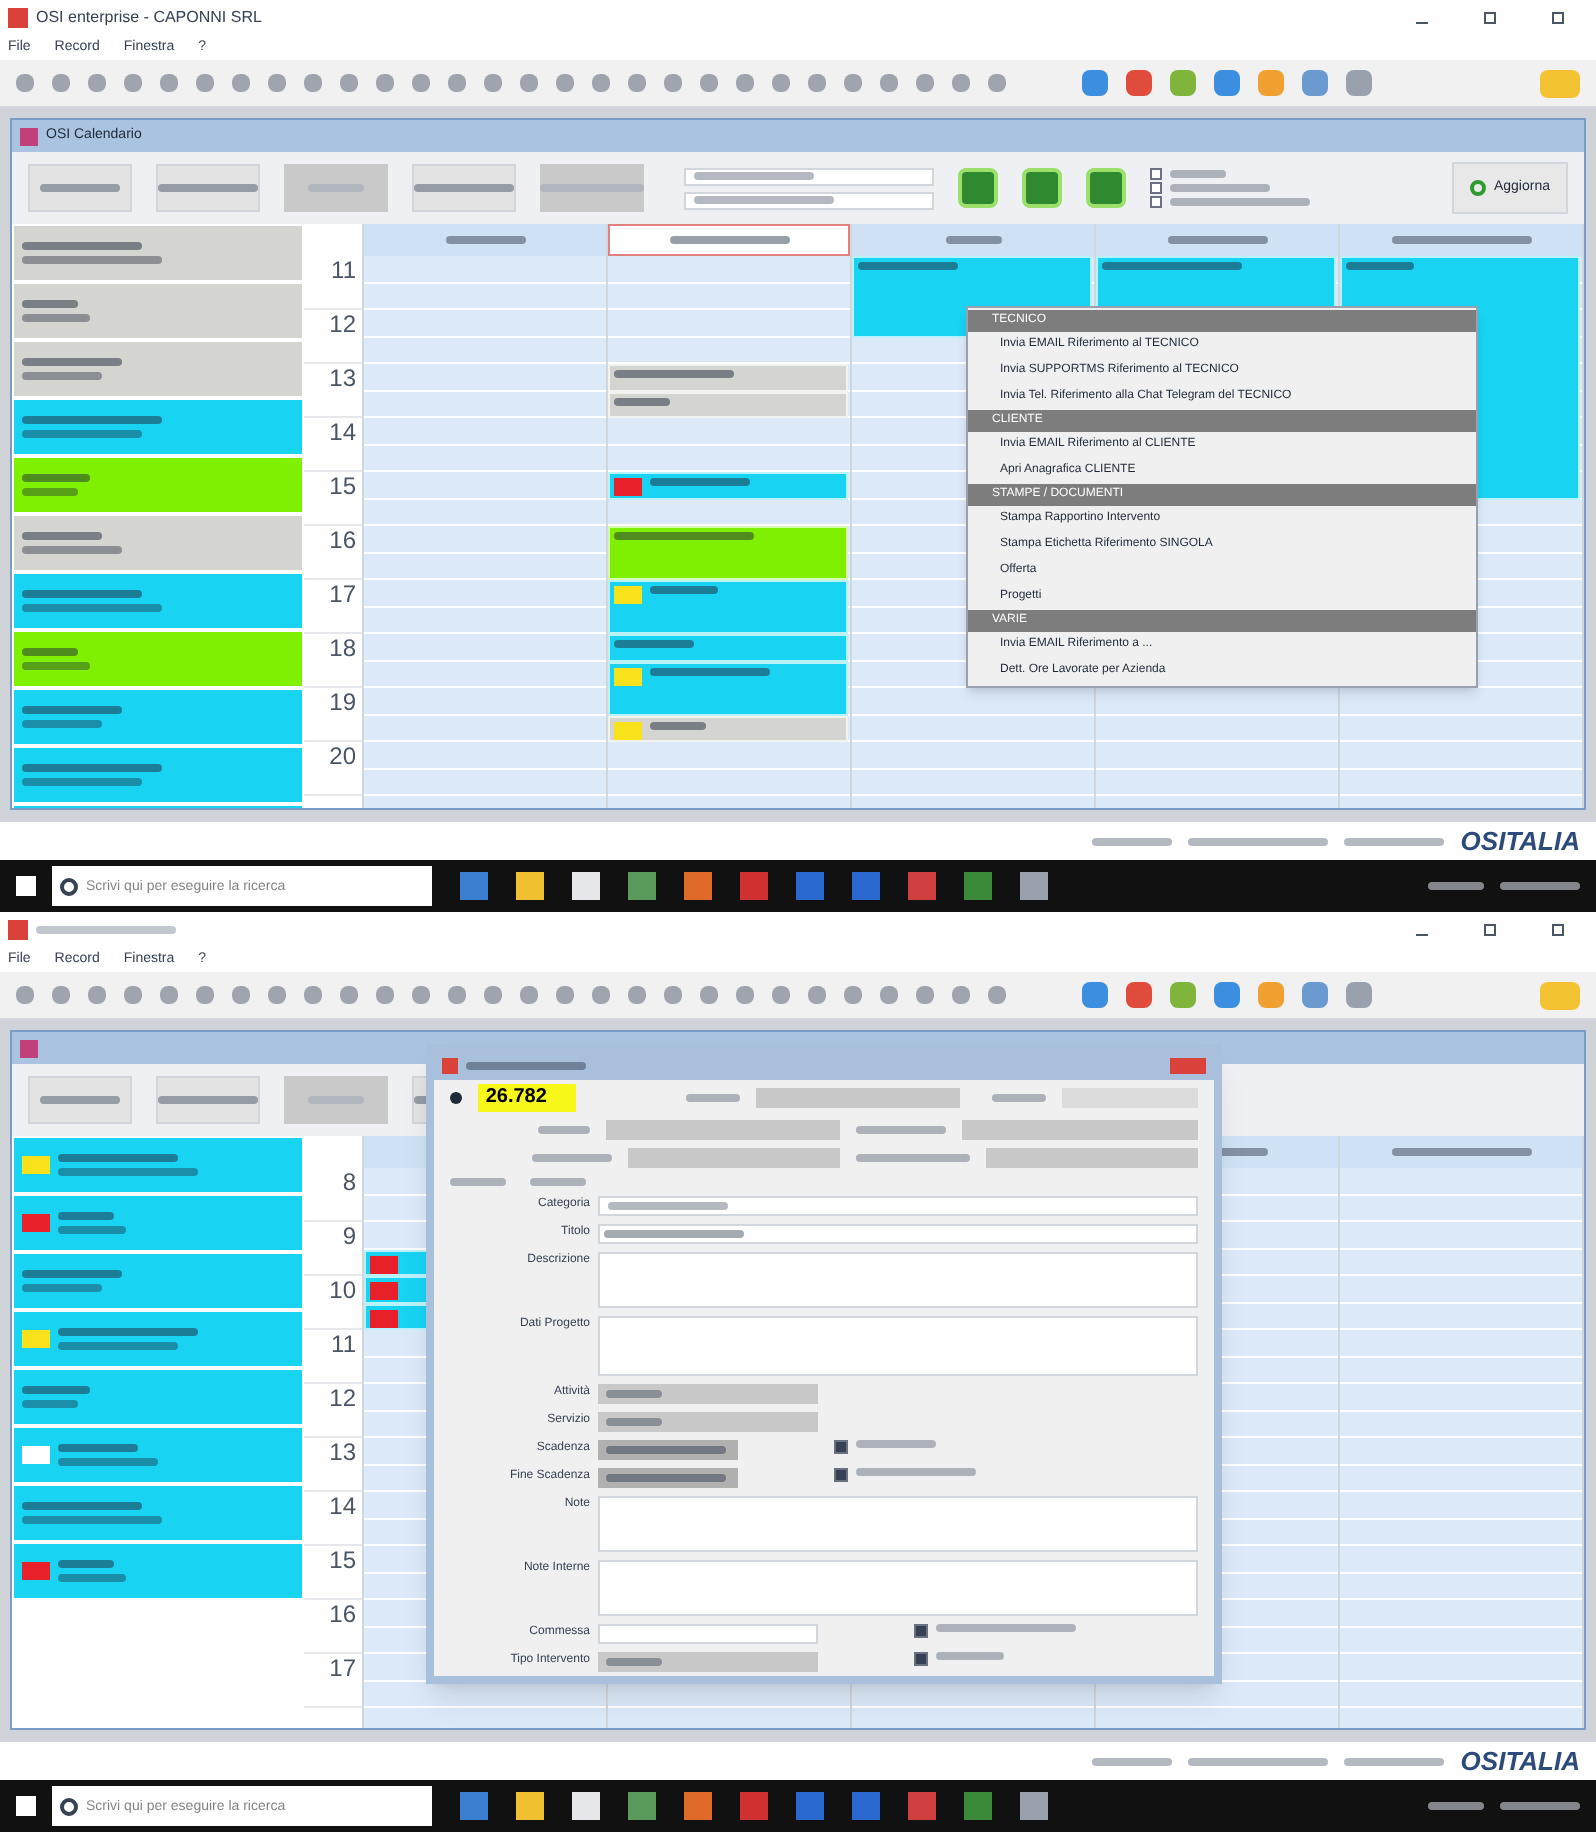 The image size is (1596, 1832). Describe the element at coordinates (1520, 841) in the screenshot. I see `brand-logo: OSITALIA` at that location.